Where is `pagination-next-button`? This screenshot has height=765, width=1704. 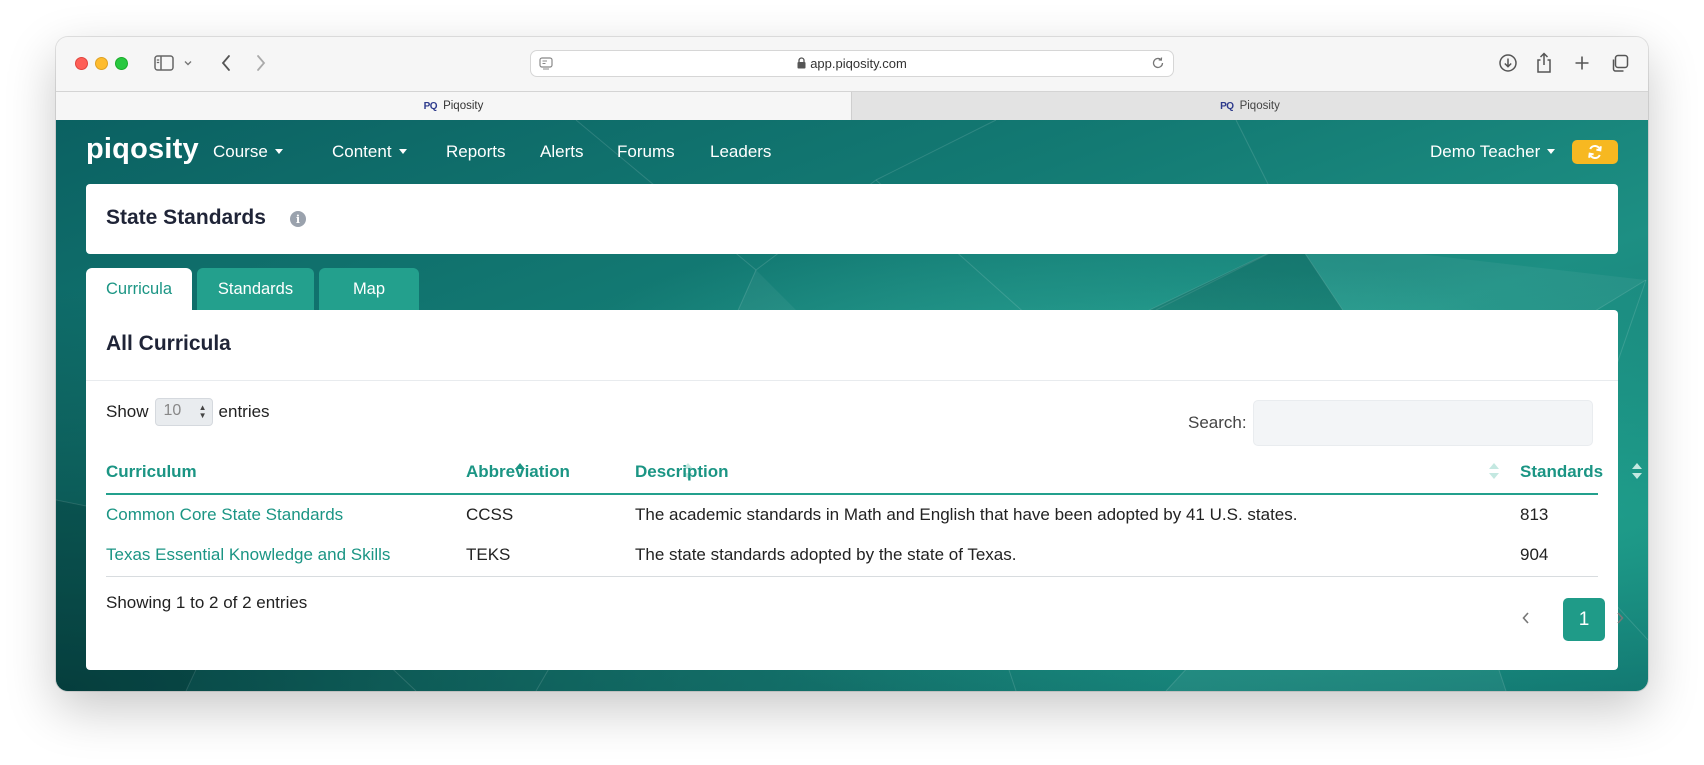 pagination-next-button is located at coordinates (1620, 618).